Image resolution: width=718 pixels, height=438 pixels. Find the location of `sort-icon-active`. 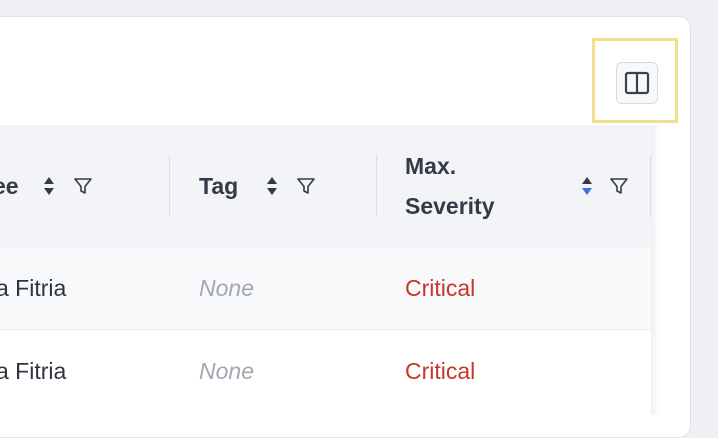

sort-icon-active is located at coordinates (587, 186).